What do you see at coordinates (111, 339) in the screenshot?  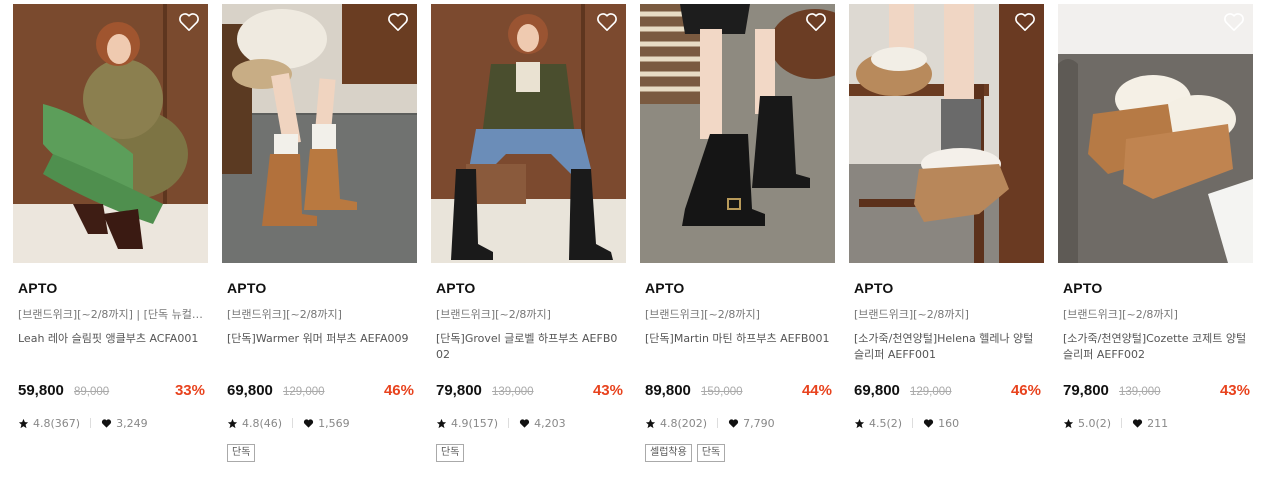 I see `product-name: Leah 레아 슬림핏 앵클부츠 ACFA001` at bounding box center [111, 339].